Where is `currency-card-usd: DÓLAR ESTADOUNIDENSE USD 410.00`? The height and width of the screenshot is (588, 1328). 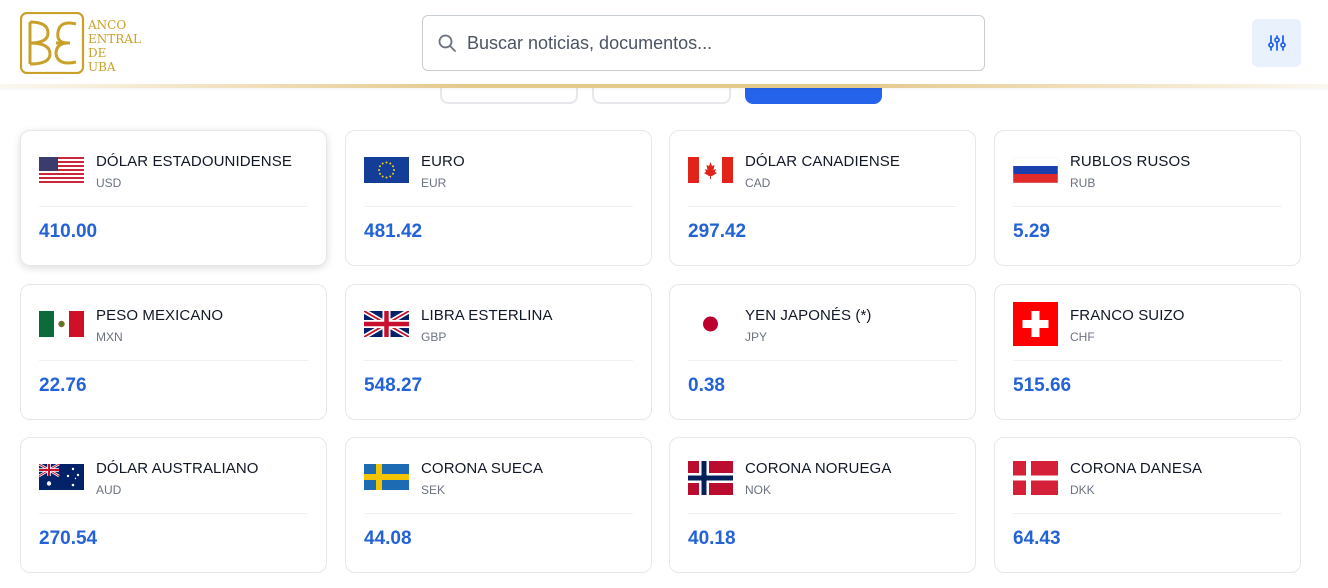
currency-card-usd: DÓLAR ESTADOUNIDENSE USD 410.00 is located at coordinates (173, 198).